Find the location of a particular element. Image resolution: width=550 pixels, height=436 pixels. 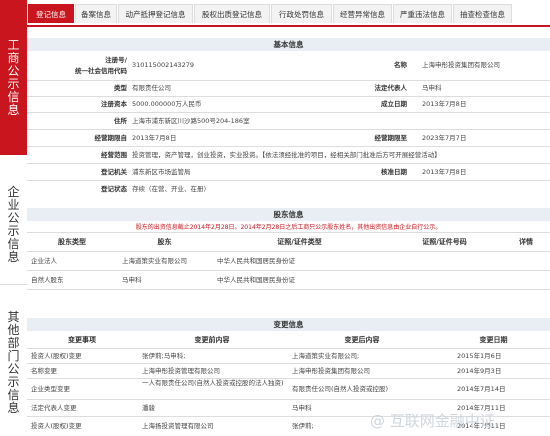

change-before: 一人有限责任公司(自然人投资或控股的法人独资) is located at coordinates (213, 383).